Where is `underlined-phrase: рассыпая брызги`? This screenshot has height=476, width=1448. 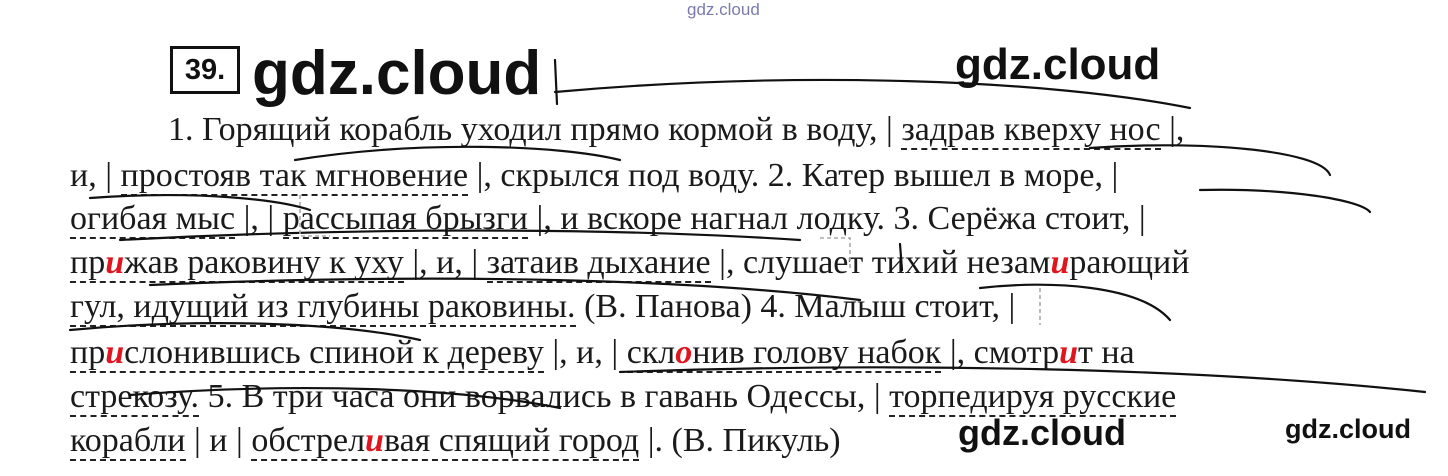
underlined-phrase: рассыпая брызги is located at coordinates (405, 219).